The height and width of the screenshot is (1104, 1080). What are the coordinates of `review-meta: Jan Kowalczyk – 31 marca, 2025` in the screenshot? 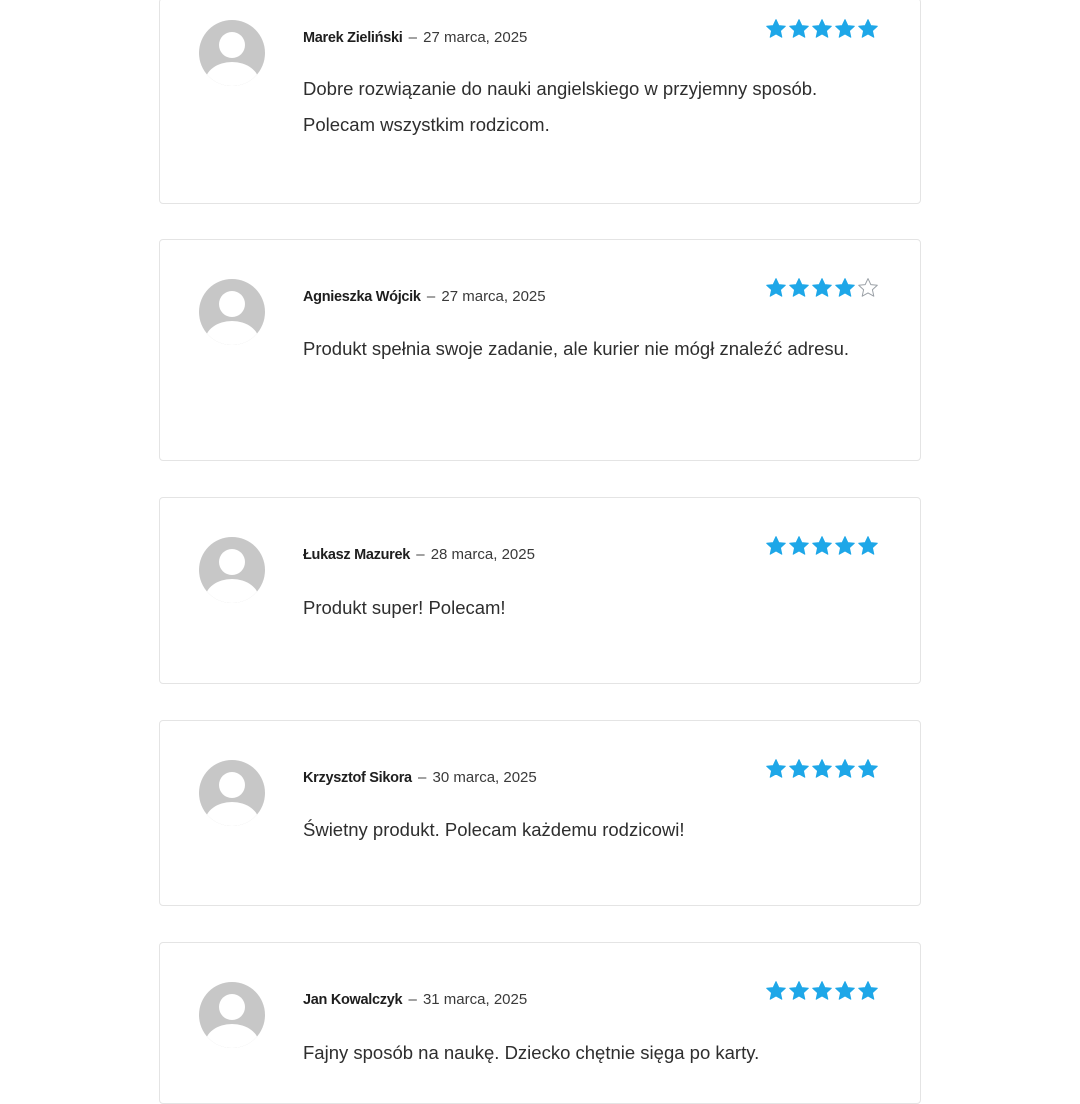 It's located at (415, 1000).